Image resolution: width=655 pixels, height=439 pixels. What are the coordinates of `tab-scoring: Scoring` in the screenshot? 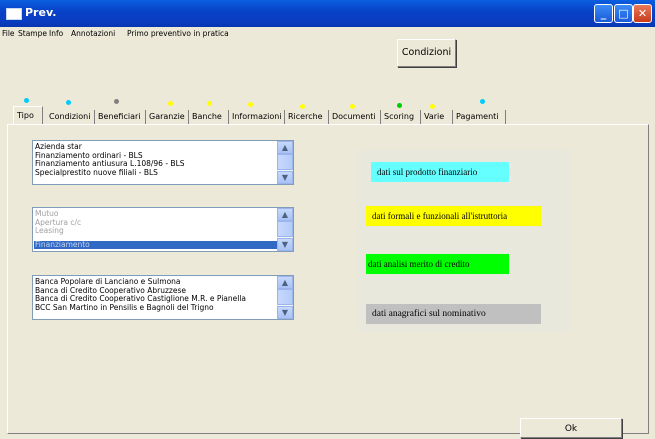 It's located at (401, 117).